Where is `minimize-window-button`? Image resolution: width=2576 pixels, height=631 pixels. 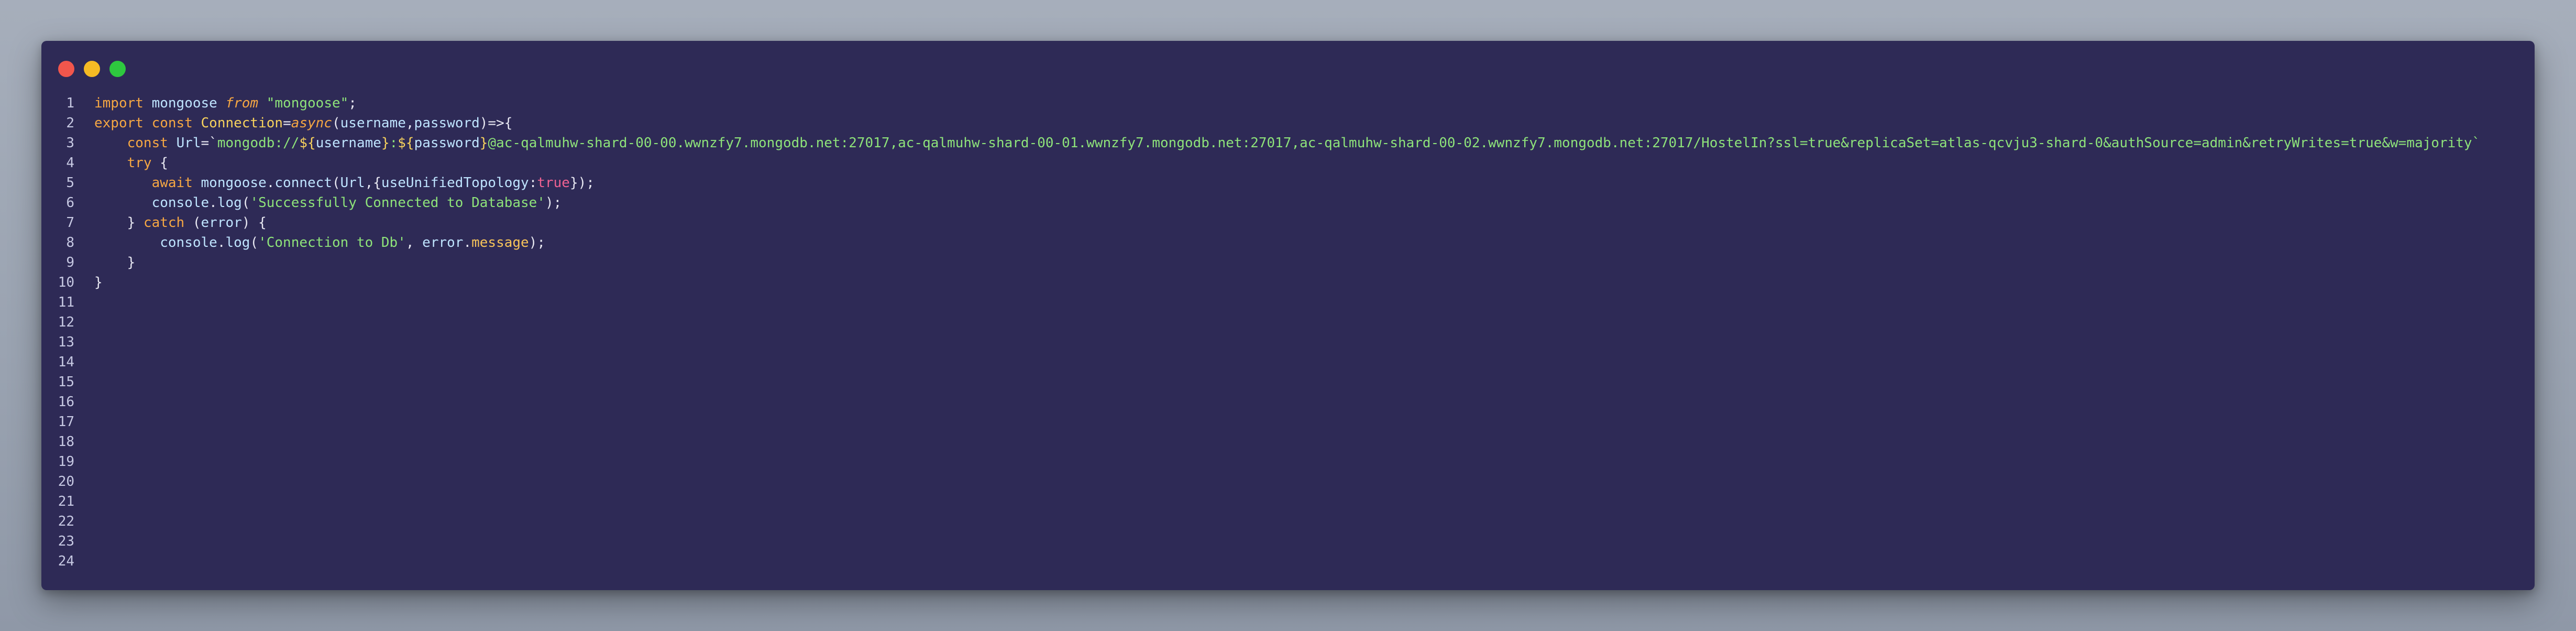 minimize-window-button is located at coordinates (92, 69).